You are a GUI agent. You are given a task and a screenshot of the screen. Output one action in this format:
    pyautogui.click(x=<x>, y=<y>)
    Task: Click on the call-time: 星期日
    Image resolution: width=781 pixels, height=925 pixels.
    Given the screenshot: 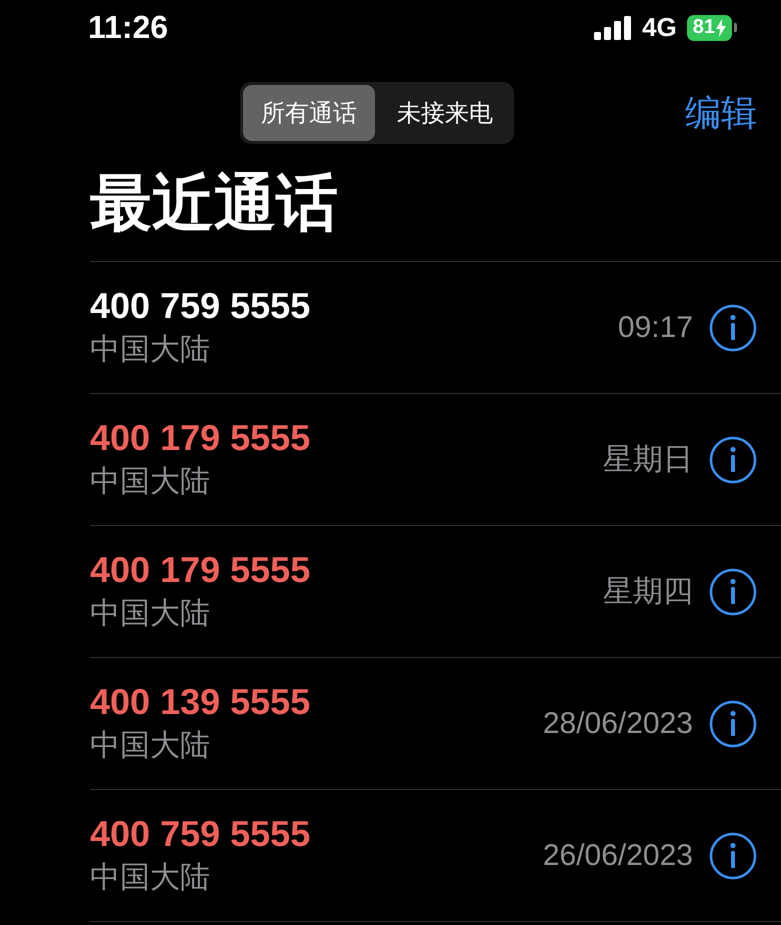 What is the action you would take?
    pyautogui.click(x=648, y=460)
    